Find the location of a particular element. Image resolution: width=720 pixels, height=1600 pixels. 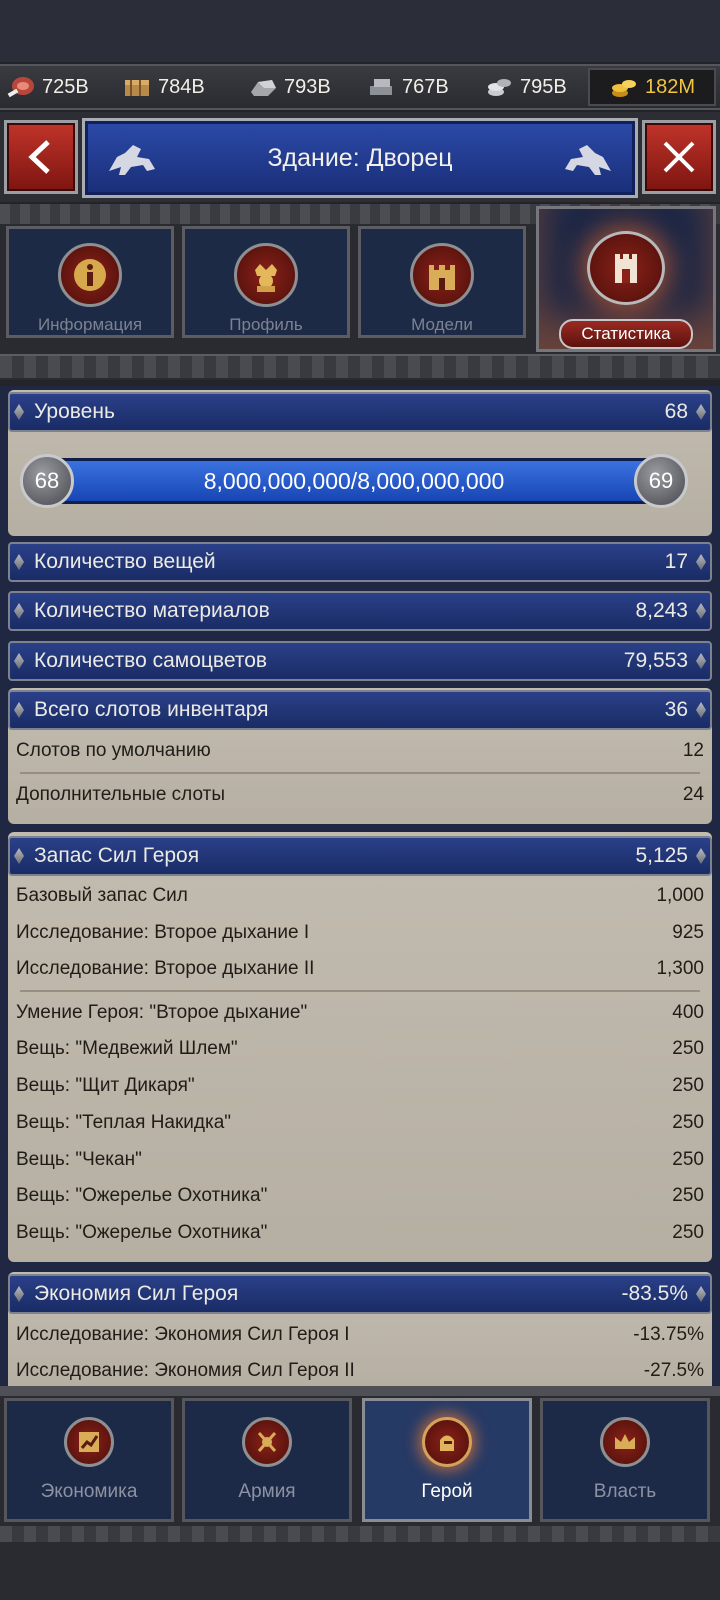

stat-label: Количество самоцветов is located at coordinates (151, 660).